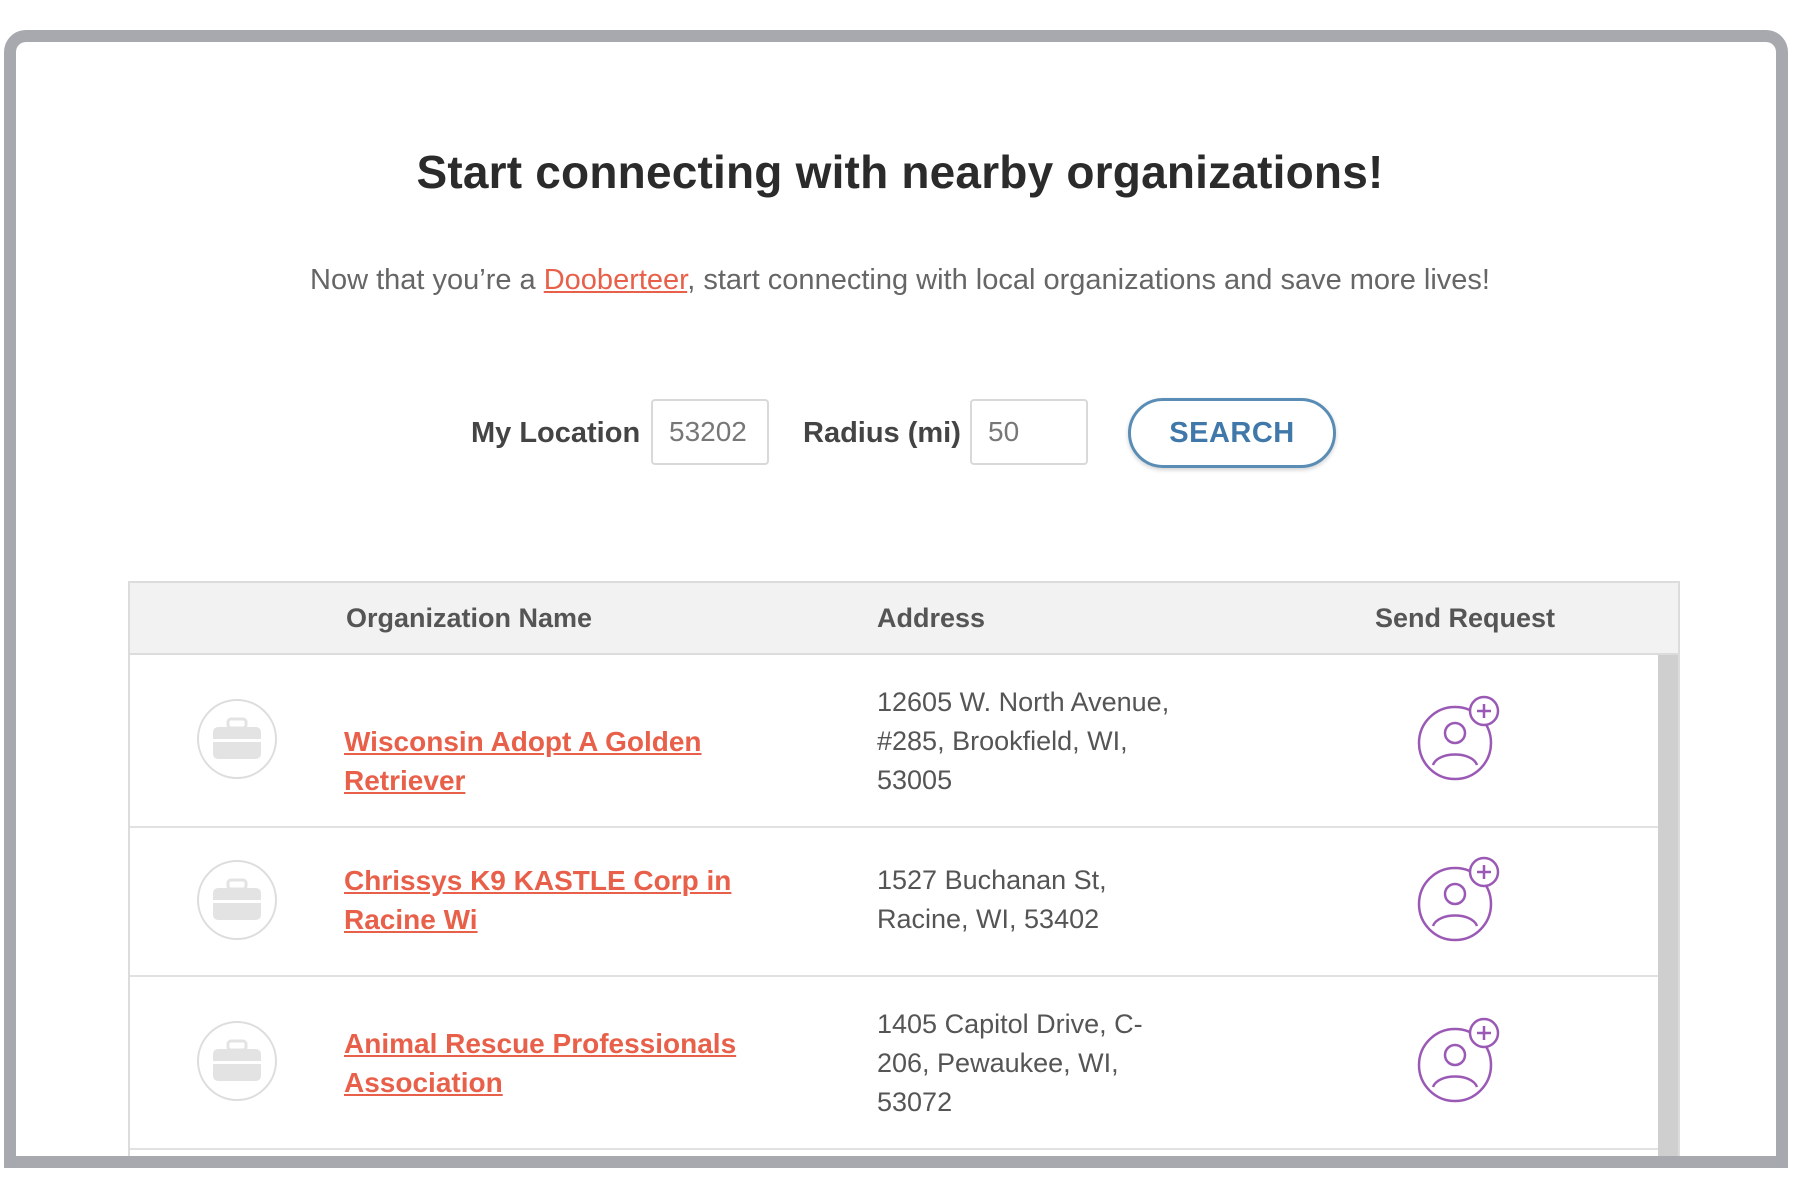 The image size is (1800, 1200). I want to click on subtitle-text-before: Now that you’re a, so click(427, 280).